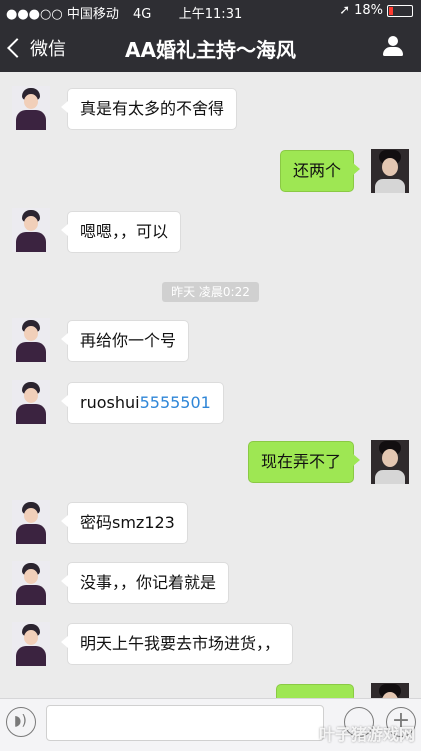 The image size is (421, 751). Describe the element at coordinates (366, 734) in the screenshot. I see `watermark-logo: 叶子猪游戏网` at that location.